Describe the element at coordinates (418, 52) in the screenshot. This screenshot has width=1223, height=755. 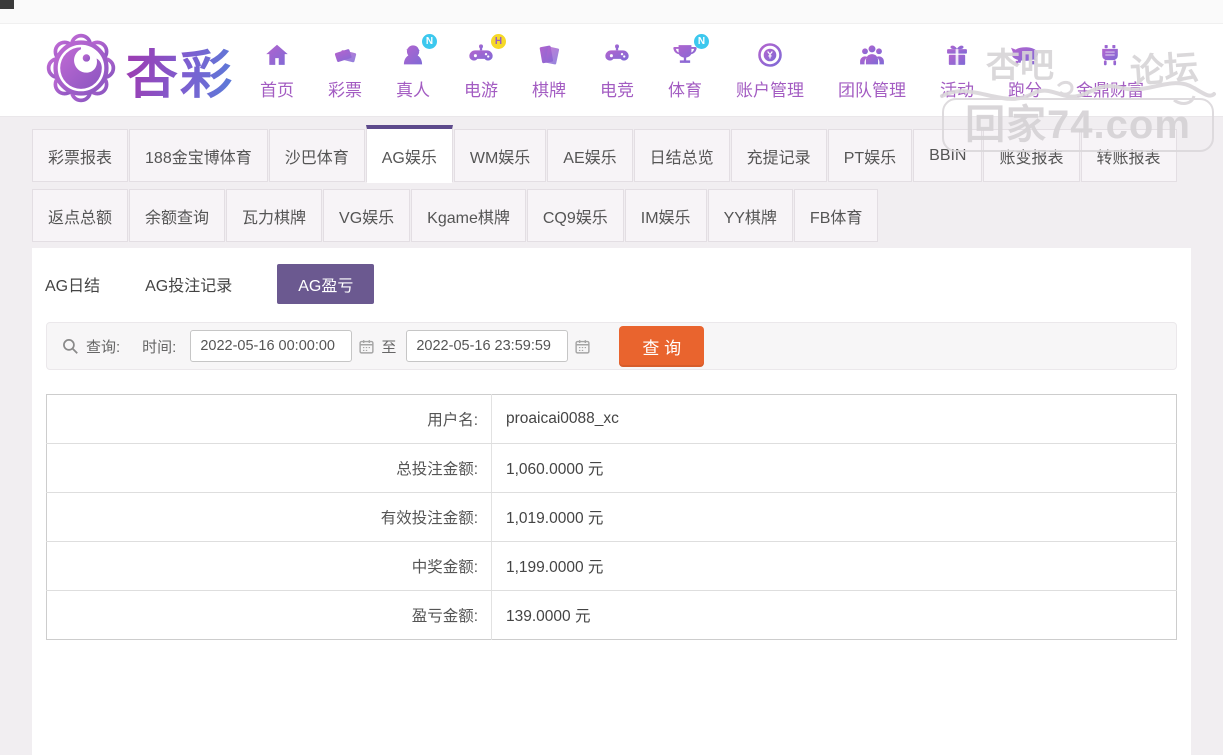
I see `live-person-icon: N` at that location.